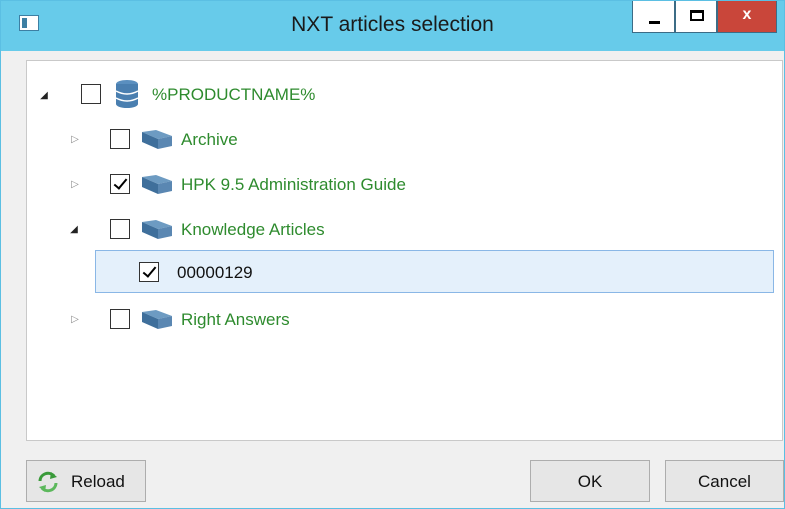  I want to click on tree-checkbox-right-answers, so click(120, 319).